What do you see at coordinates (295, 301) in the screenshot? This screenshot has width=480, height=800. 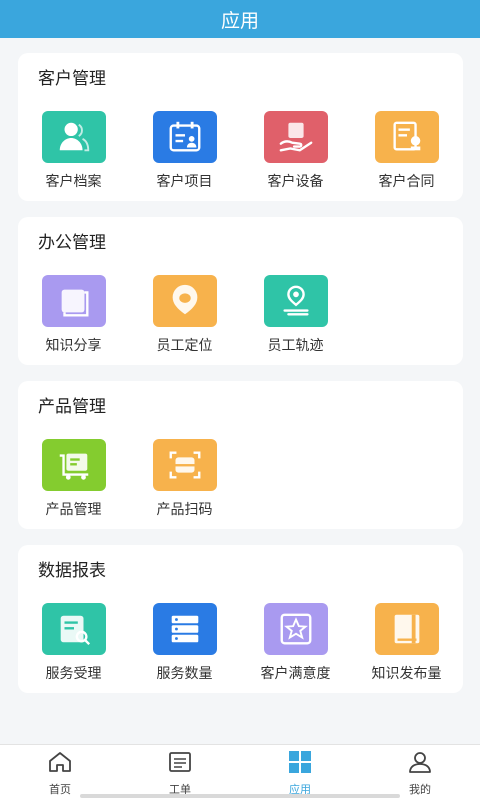 I see `staff-track-icon` at bounding box center [295, 301].